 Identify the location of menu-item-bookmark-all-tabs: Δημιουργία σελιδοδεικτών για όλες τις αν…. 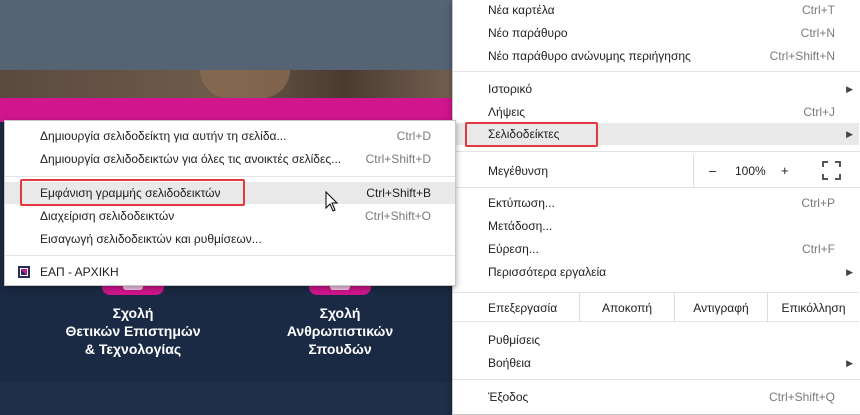
(230, 159).